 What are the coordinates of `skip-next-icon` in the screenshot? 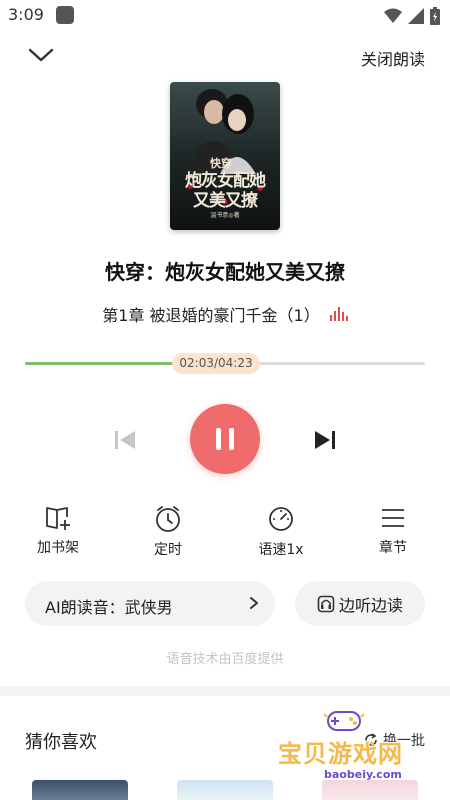 It's located at (325, 440).